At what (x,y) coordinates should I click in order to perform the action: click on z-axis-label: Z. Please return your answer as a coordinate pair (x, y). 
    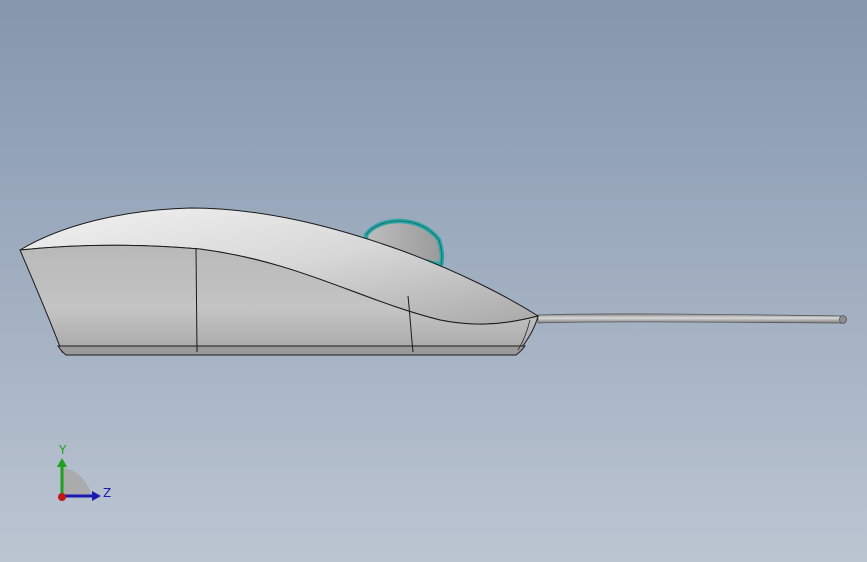
    Looking at the image, I should click on (107, 493).